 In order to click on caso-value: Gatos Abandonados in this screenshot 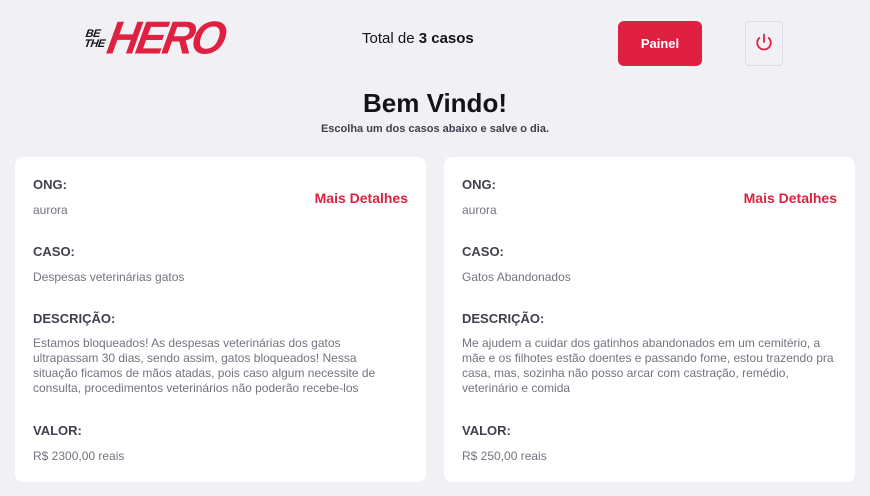, I will do `click(516, 277)`.